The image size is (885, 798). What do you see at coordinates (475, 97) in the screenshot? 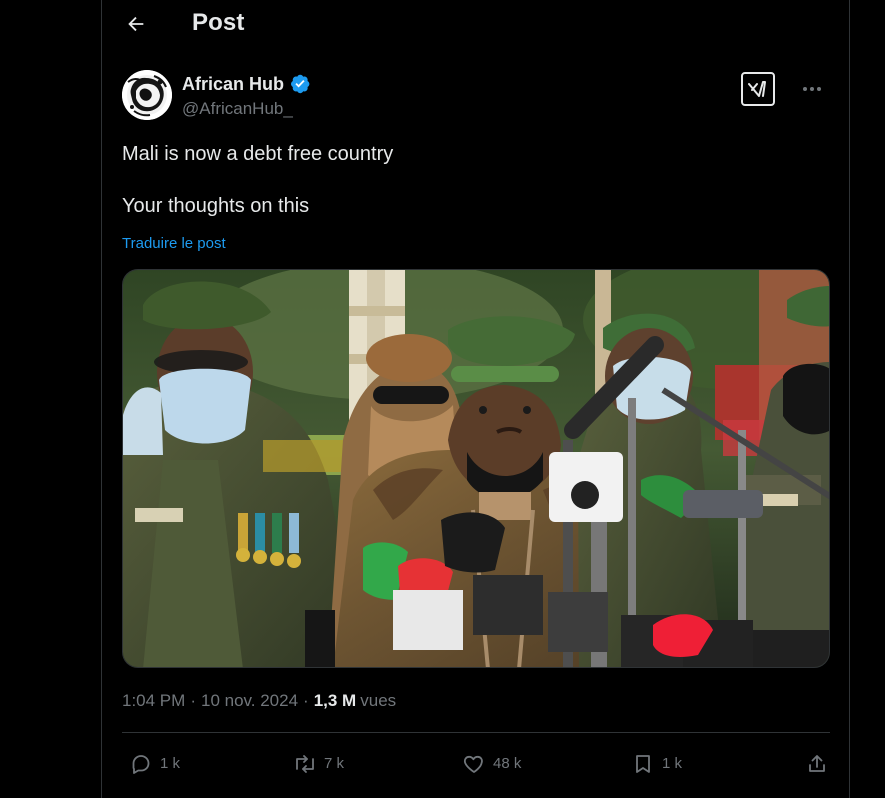
I see `author-row: African Hub @AfricanHub_` at bounding box center [475, 97].